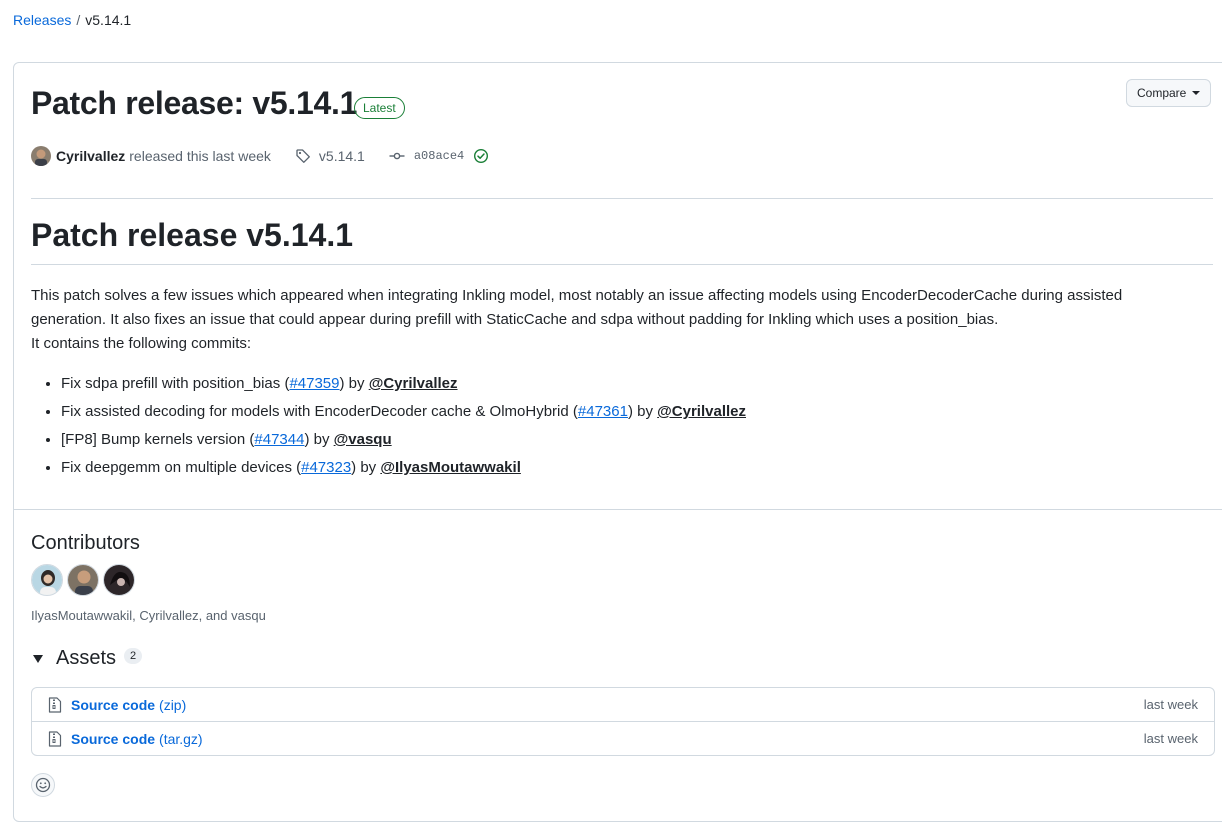 The width and height of the screenshot is (1222, 822). I want to click on triangle-down-icon, so click(38, 658).